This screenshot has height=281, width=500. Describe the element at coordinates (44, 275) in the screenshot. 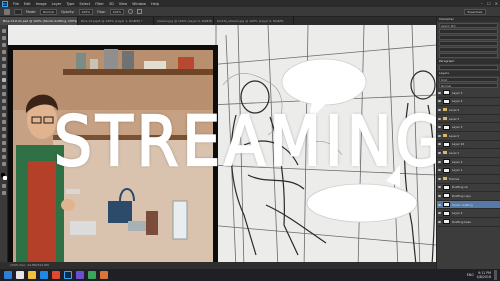

I see `browser-icon` at that location.